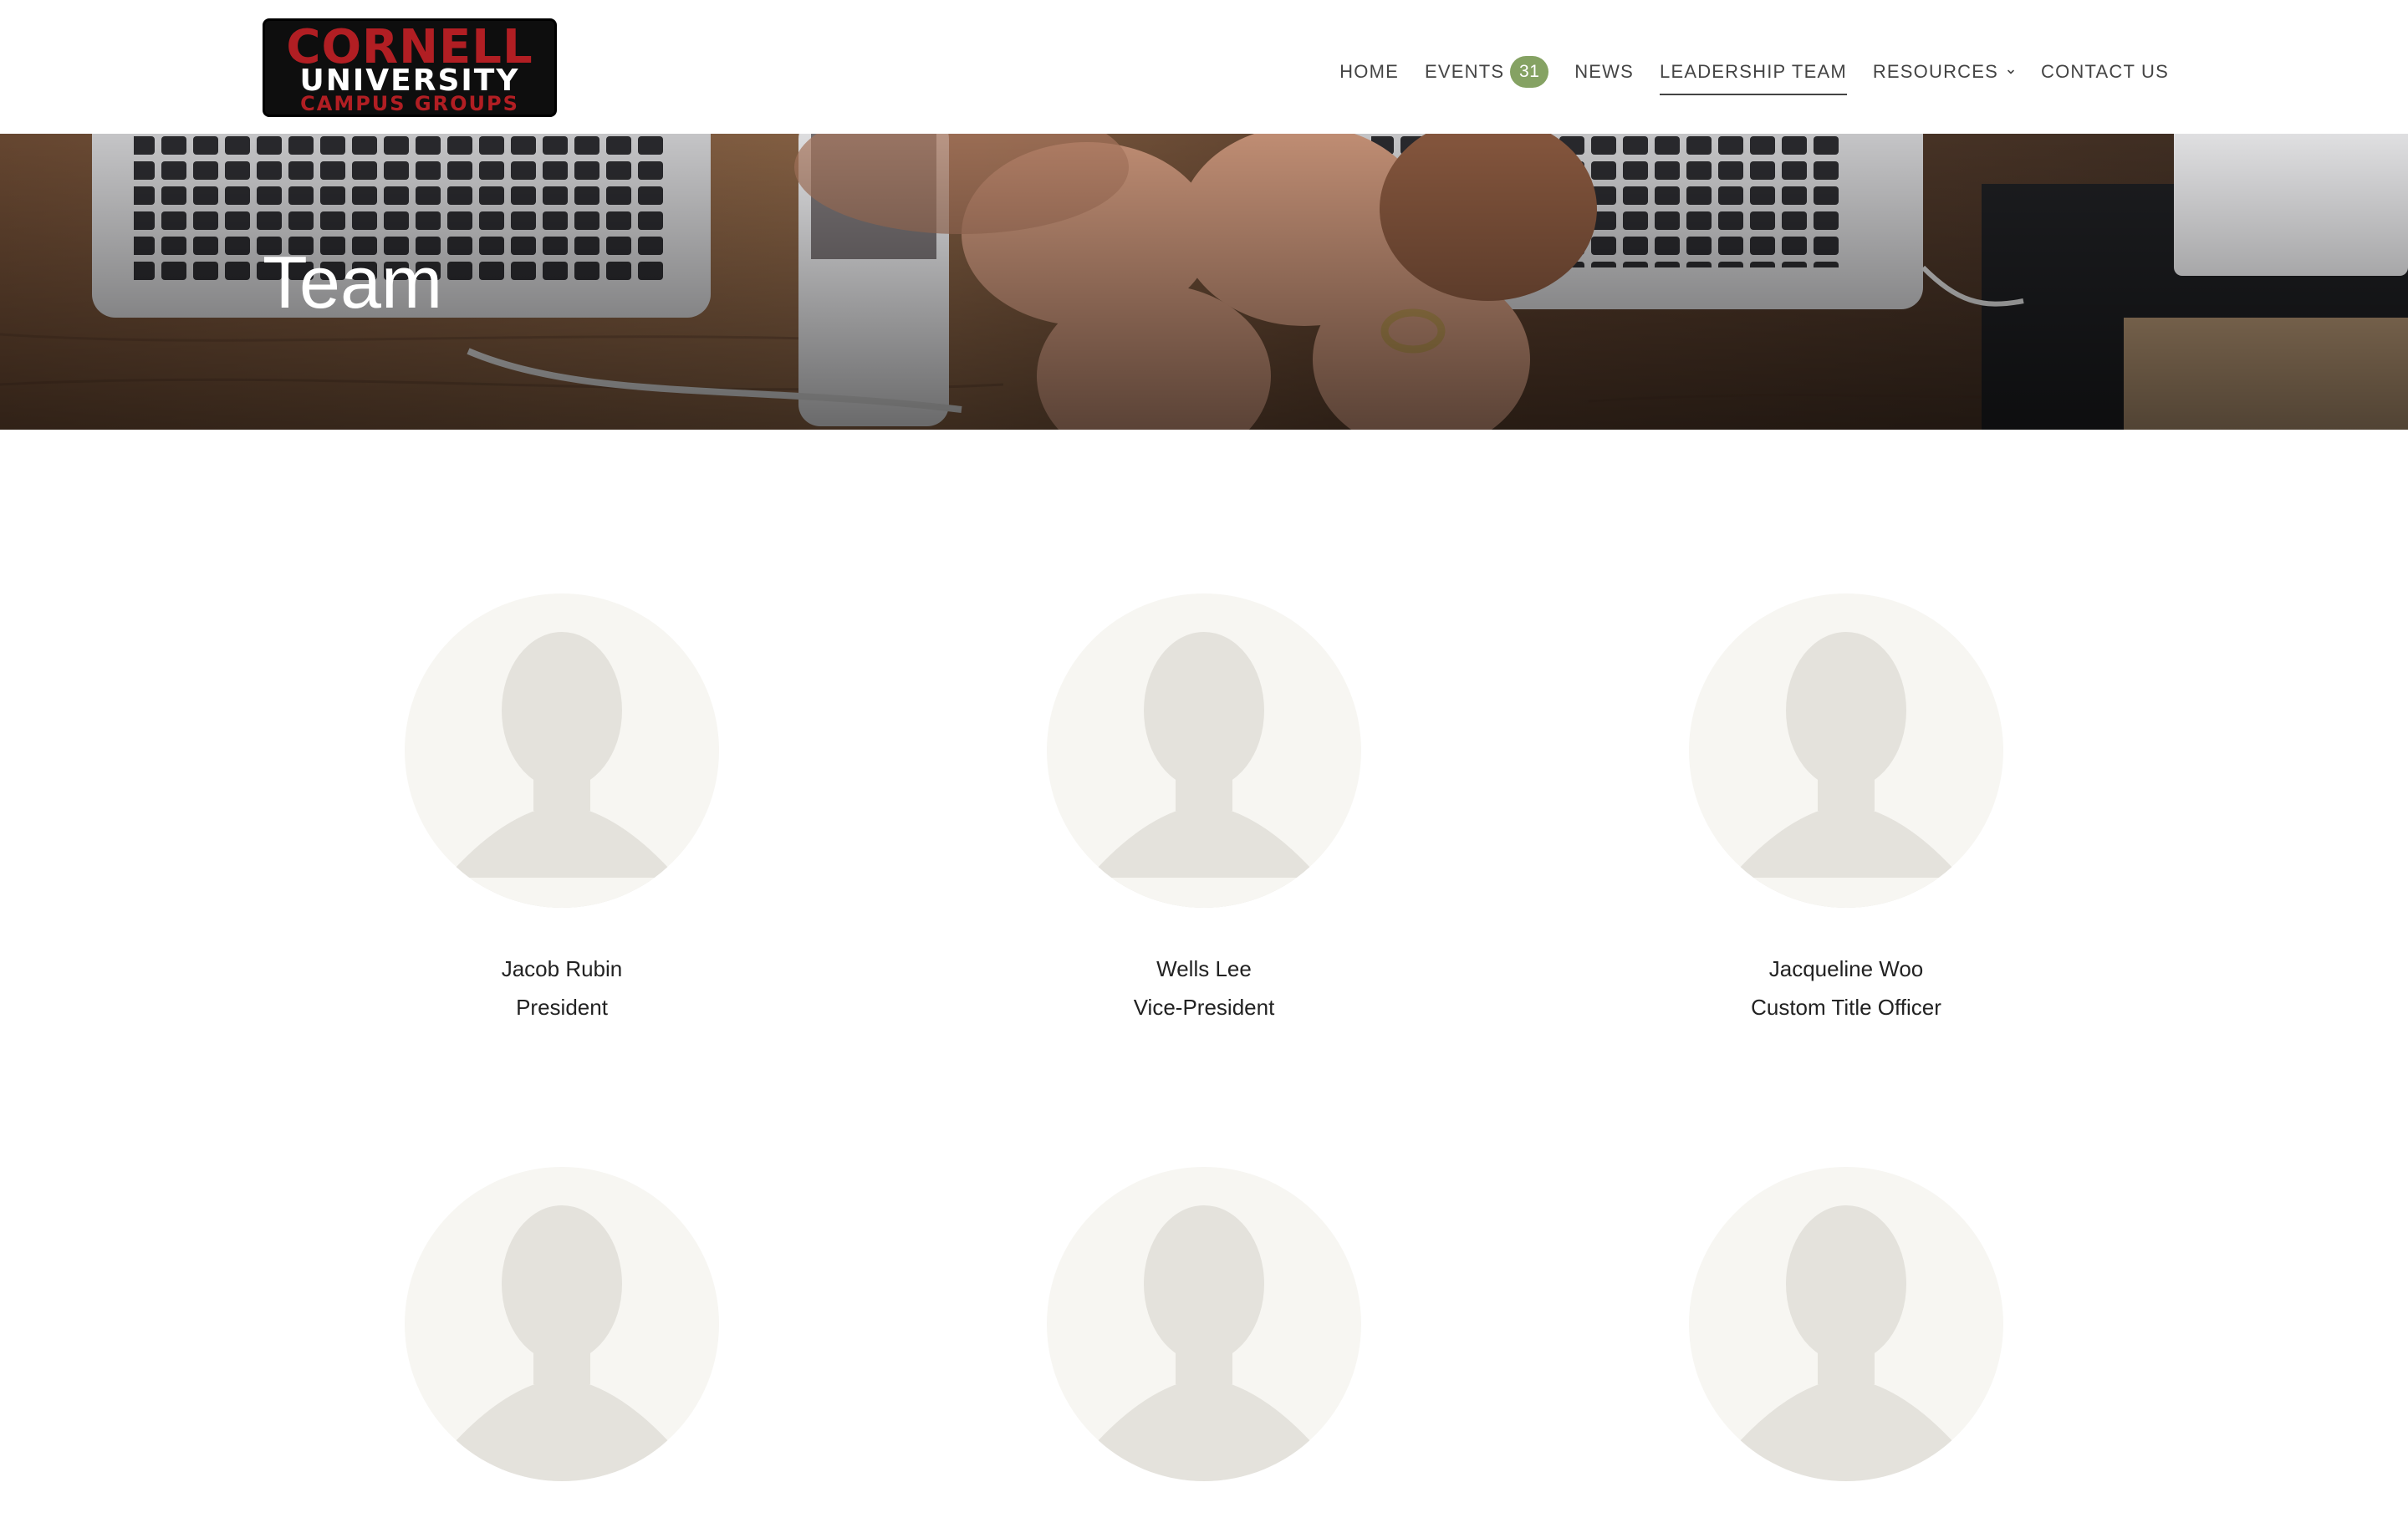  I want to click on member-name: Wells Lee, so click(1204, 968).